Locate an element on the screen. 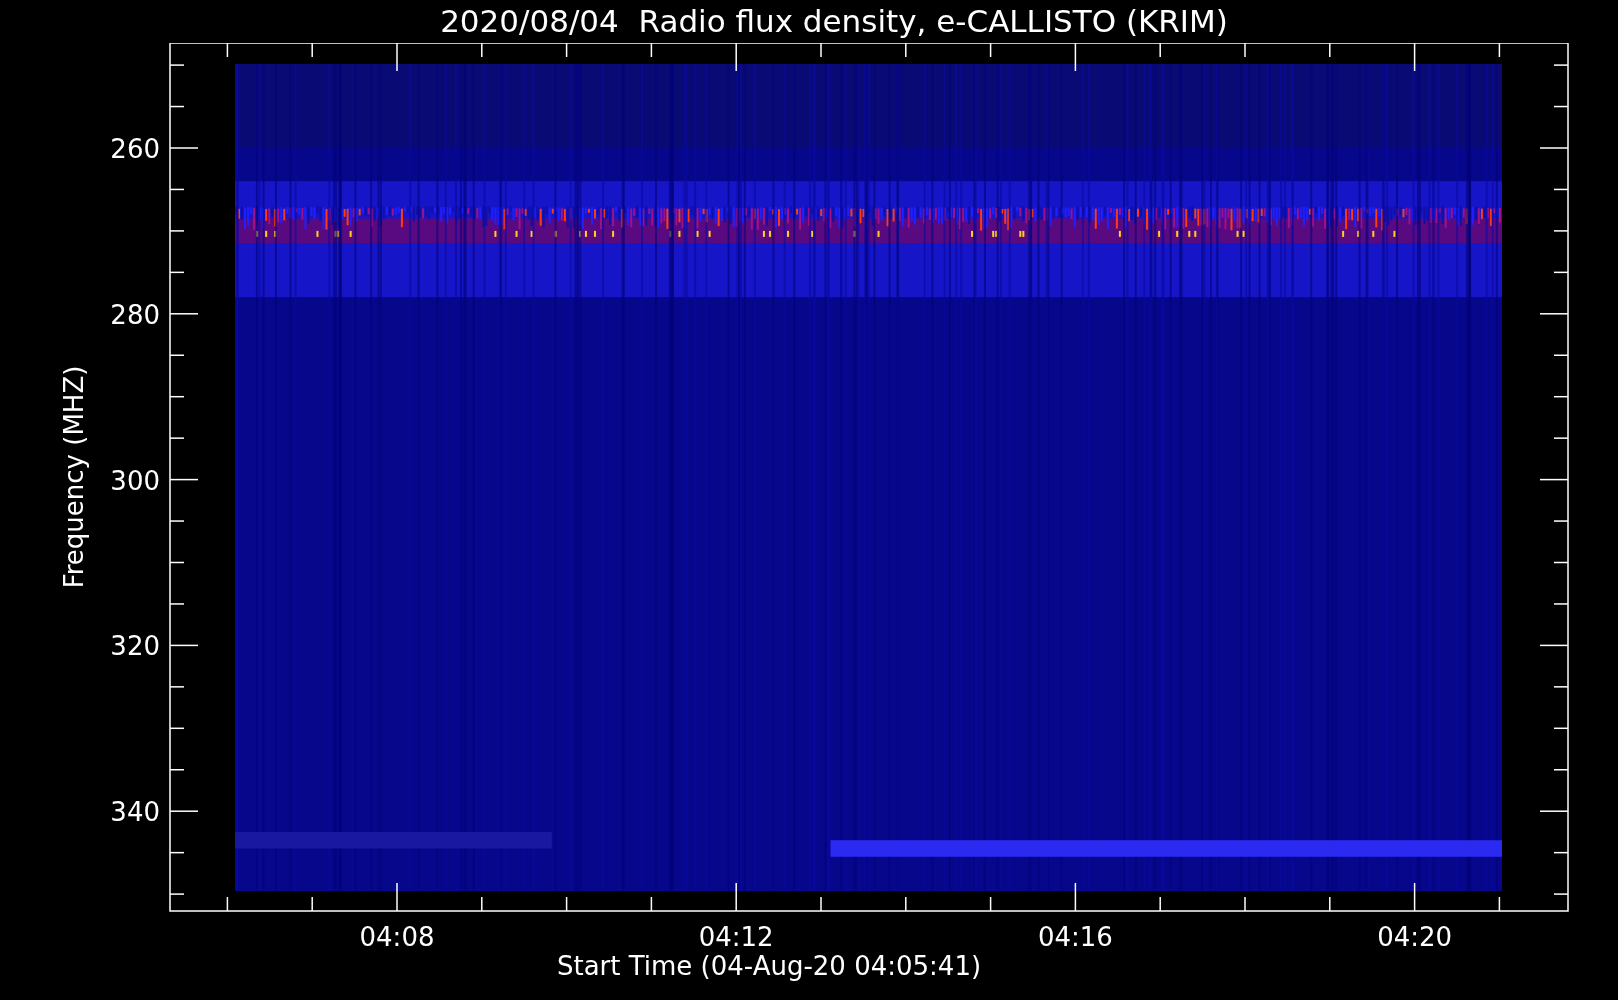 The image size is (1618, 1000). axis-tick-label: 260 is located at coordinates (135, 149).